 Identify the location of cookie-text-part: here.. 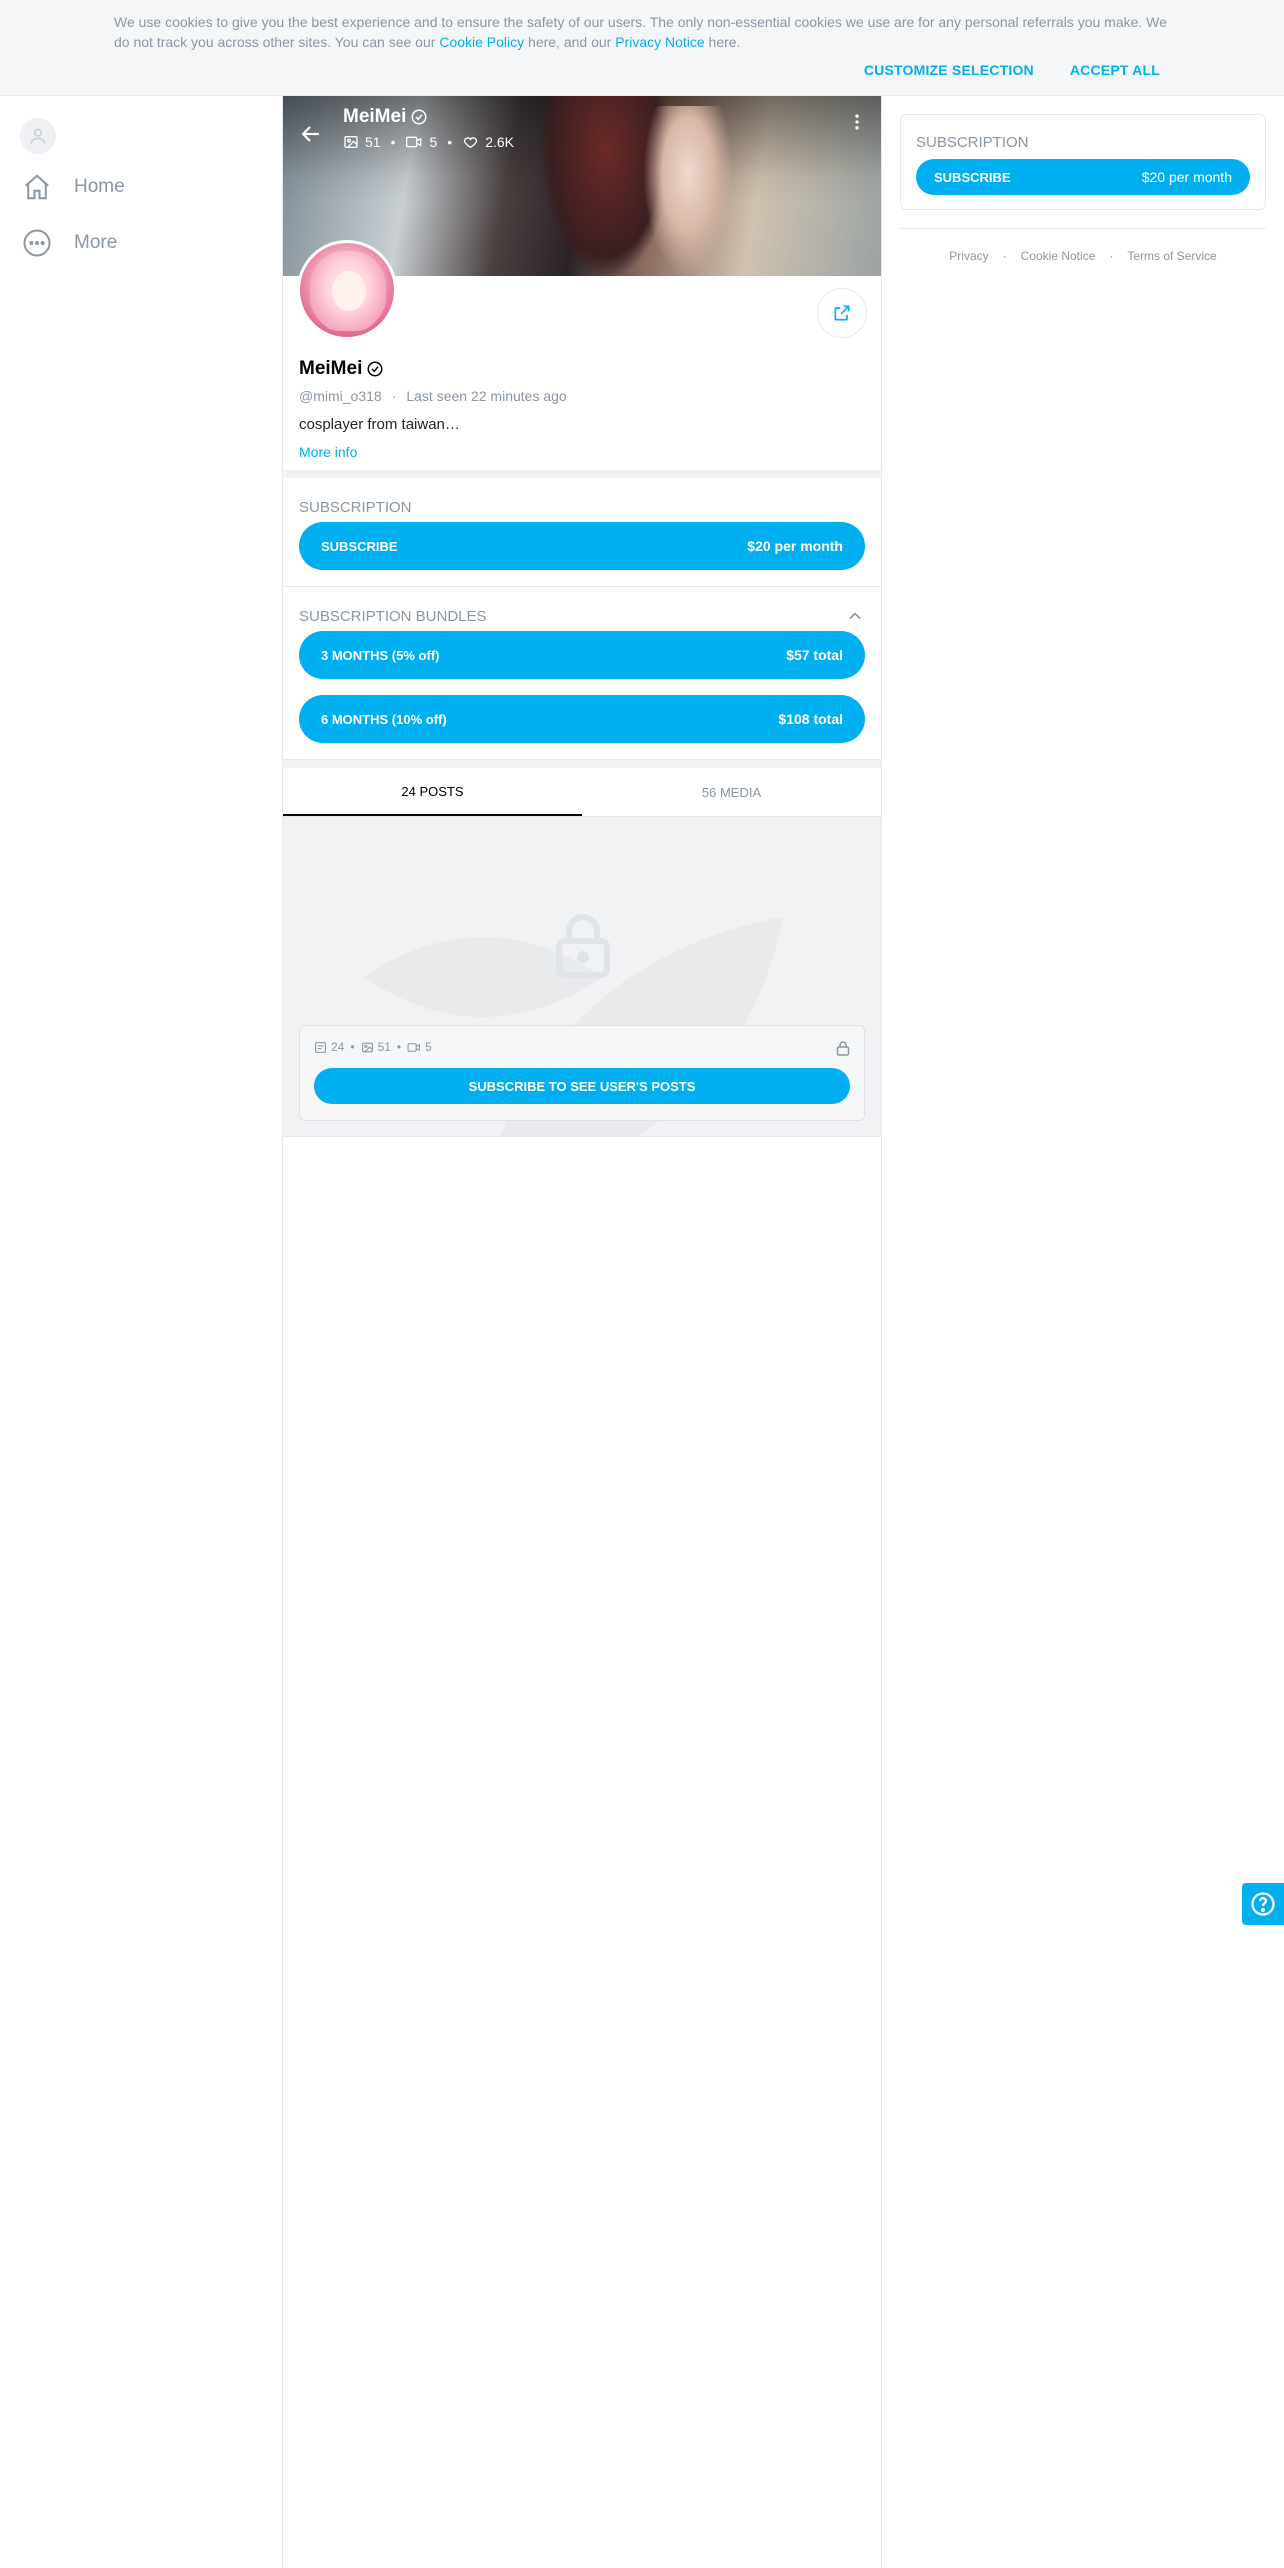
(722, 42).